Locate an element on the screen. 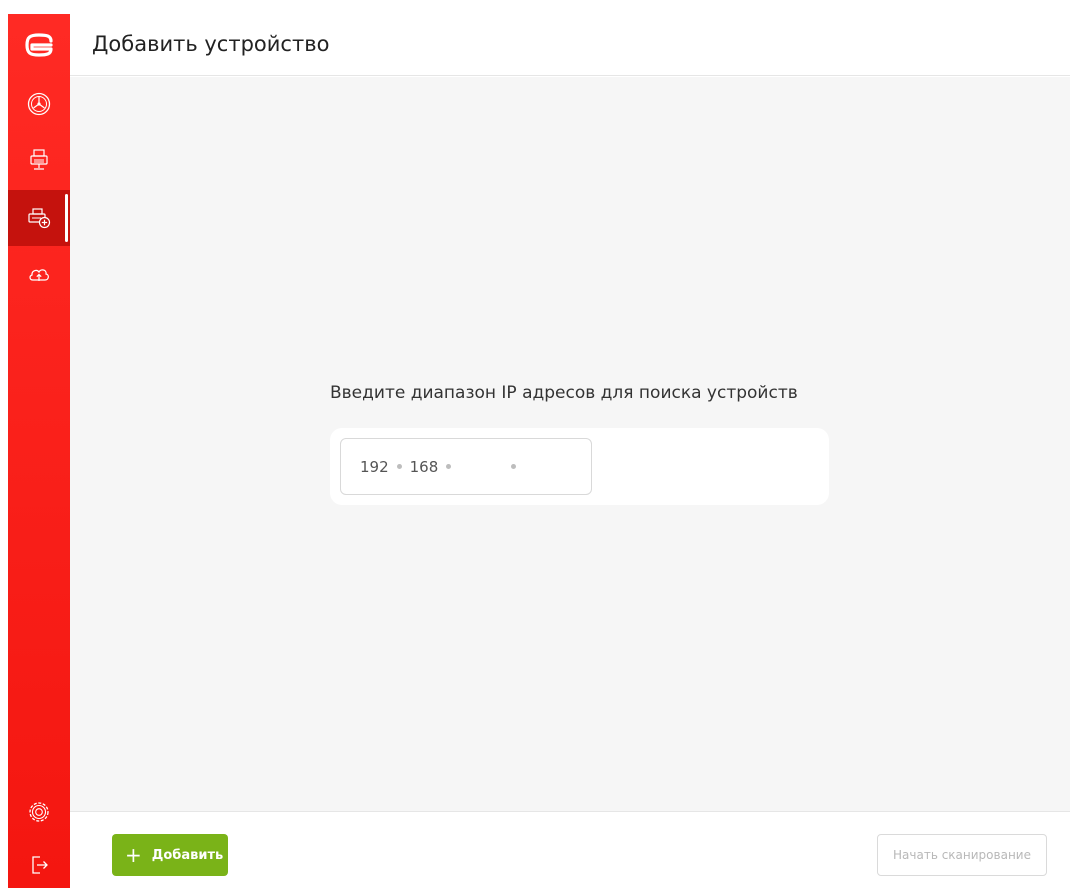 The image size is (1070, 888). sidebar-item-dashboard is located at coordinates (39, 104).